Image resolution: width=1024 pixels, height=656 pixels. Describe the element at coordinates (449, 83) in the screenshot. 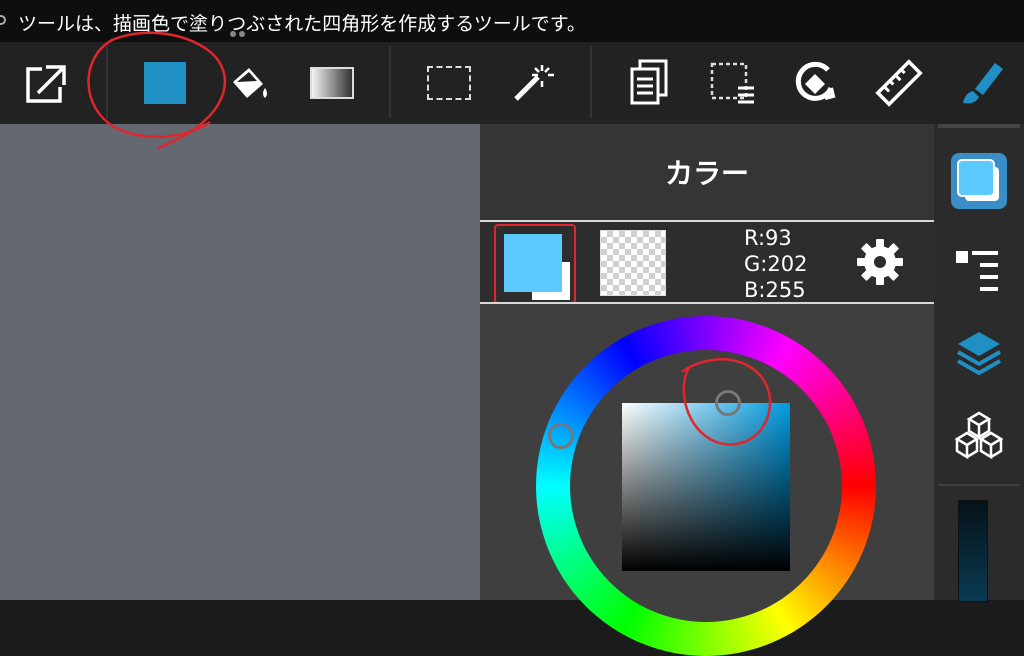

I see `select-rectangle-icon` at that location.